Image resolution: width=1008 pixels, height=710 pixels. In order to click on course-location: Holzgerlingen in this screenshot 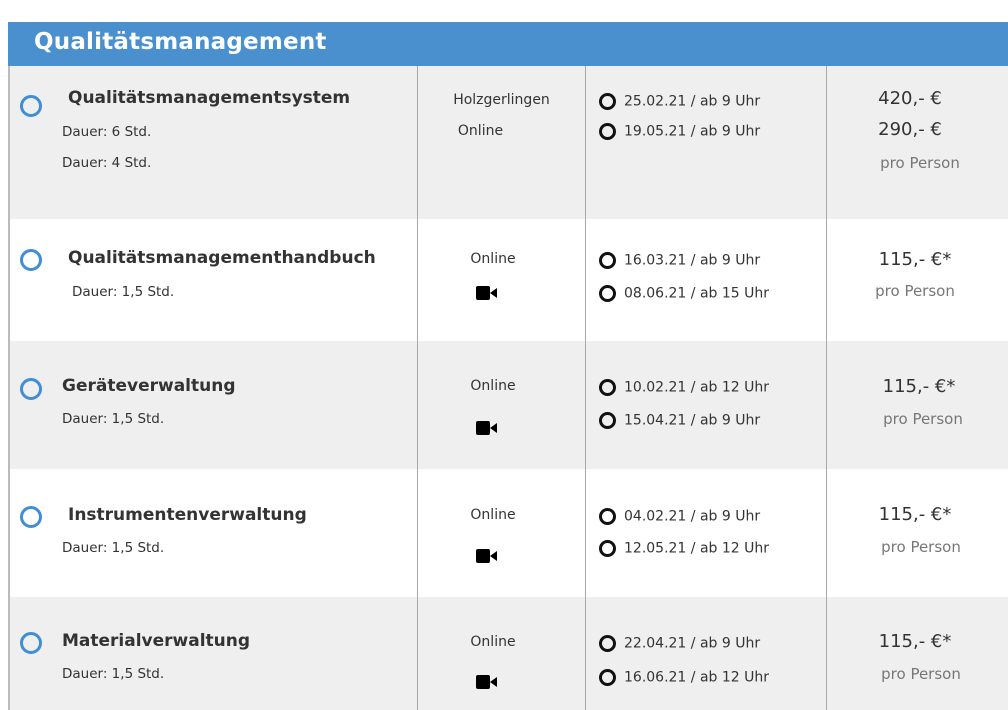, I will do `click(501, 100)`.